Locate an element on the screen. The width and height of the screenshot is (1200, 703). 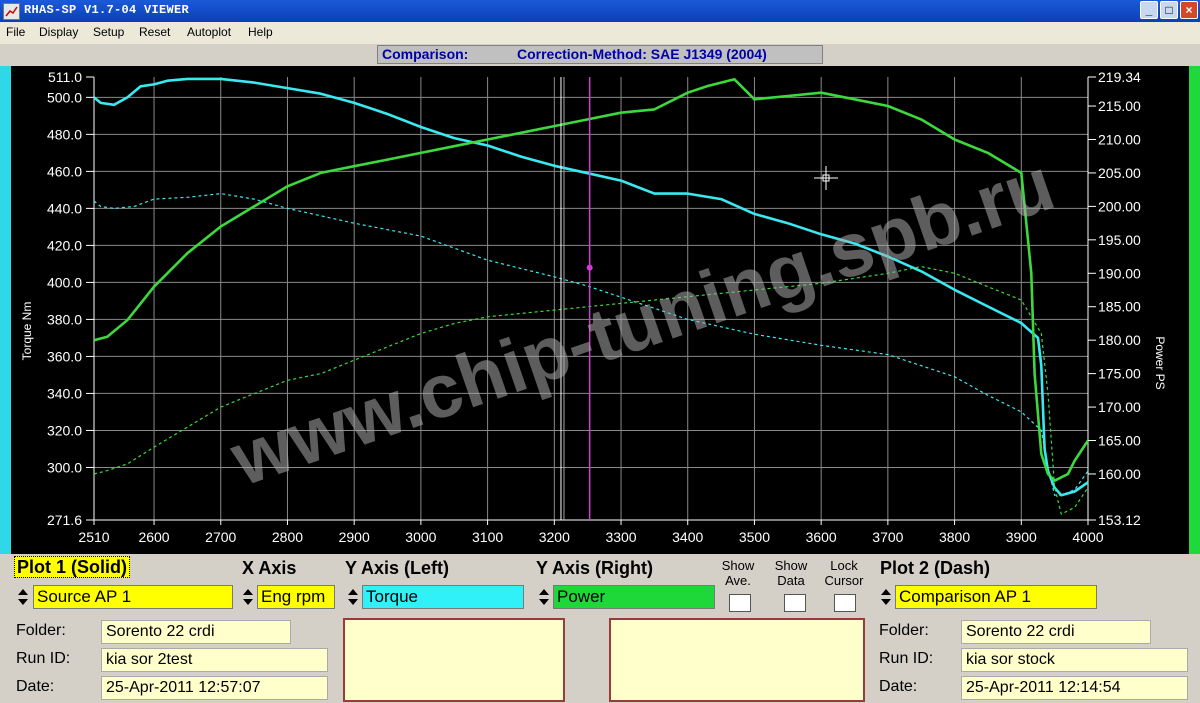
x-tick-label: 2800 is located at coordinates (287, 537).